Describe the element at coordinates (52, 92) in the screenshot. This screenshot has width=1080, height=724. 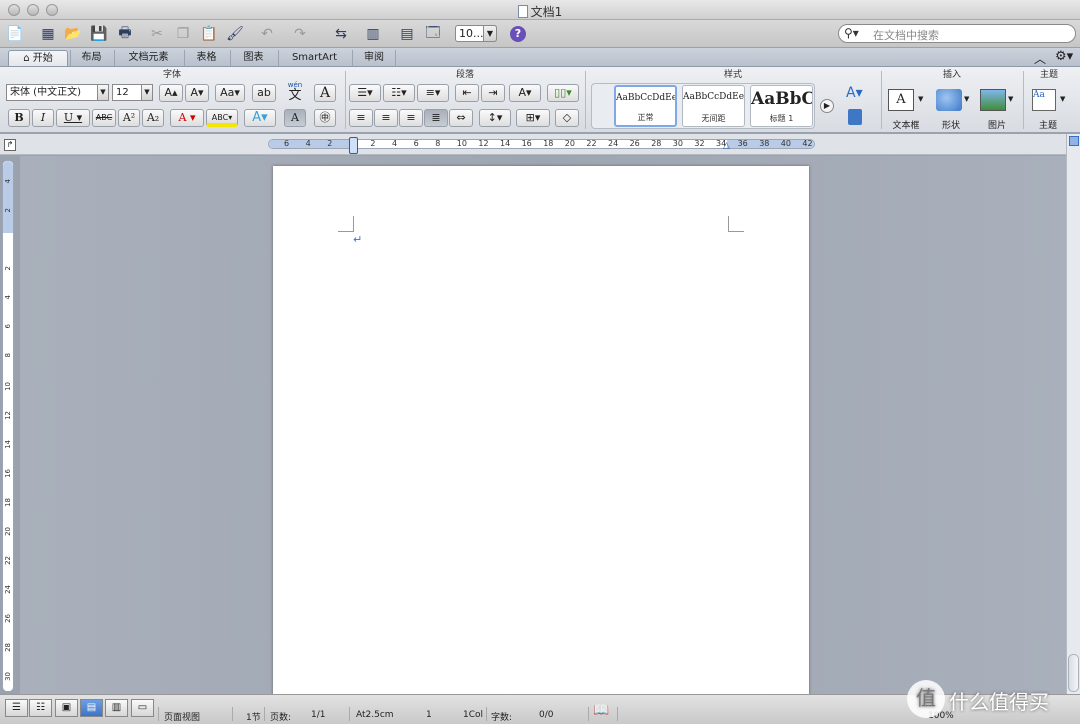
I see `font-name-field: 宋体 (中文正文)` at that location.